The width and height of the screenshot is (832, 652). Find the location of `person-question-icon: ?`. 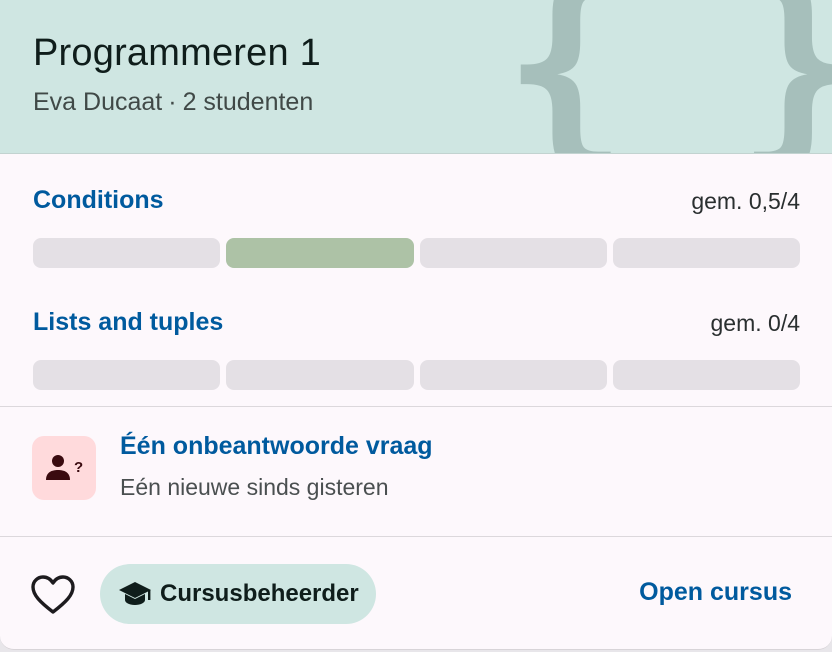

person-question-icon: ? is located at coordinates (64, 468).